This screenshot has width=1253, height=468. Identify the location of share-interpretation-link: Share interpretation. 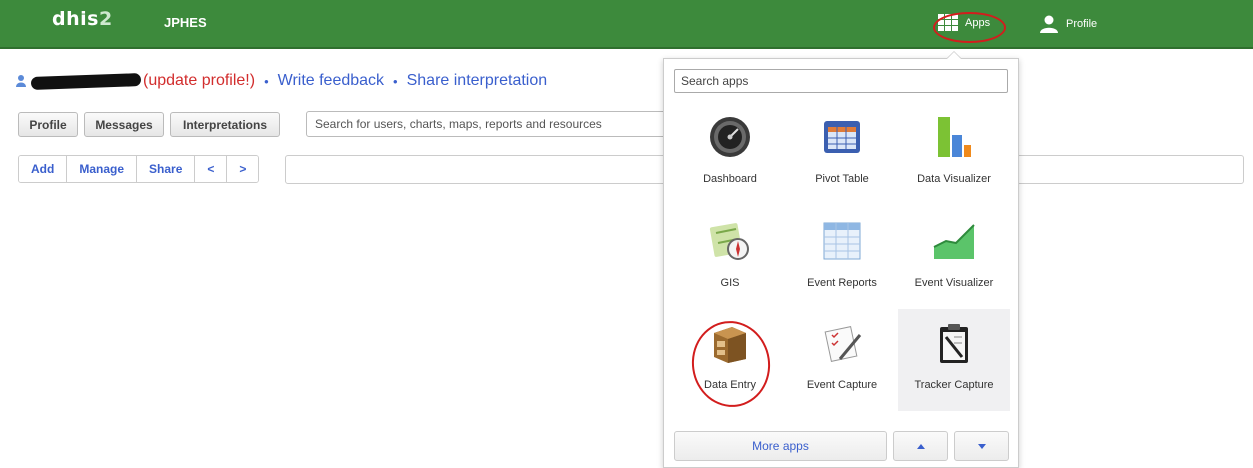
(477, 81).